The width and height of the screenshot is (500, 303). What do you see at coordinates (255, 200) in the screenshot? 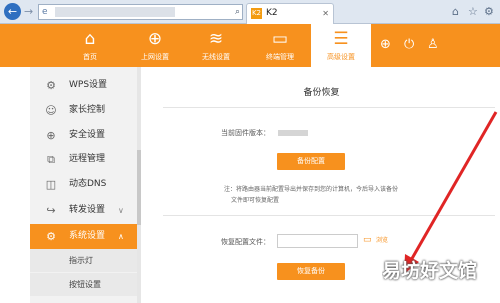
I see `backup-note-line-2: 文件即可恢复配置` at bounding box center [255, 200].